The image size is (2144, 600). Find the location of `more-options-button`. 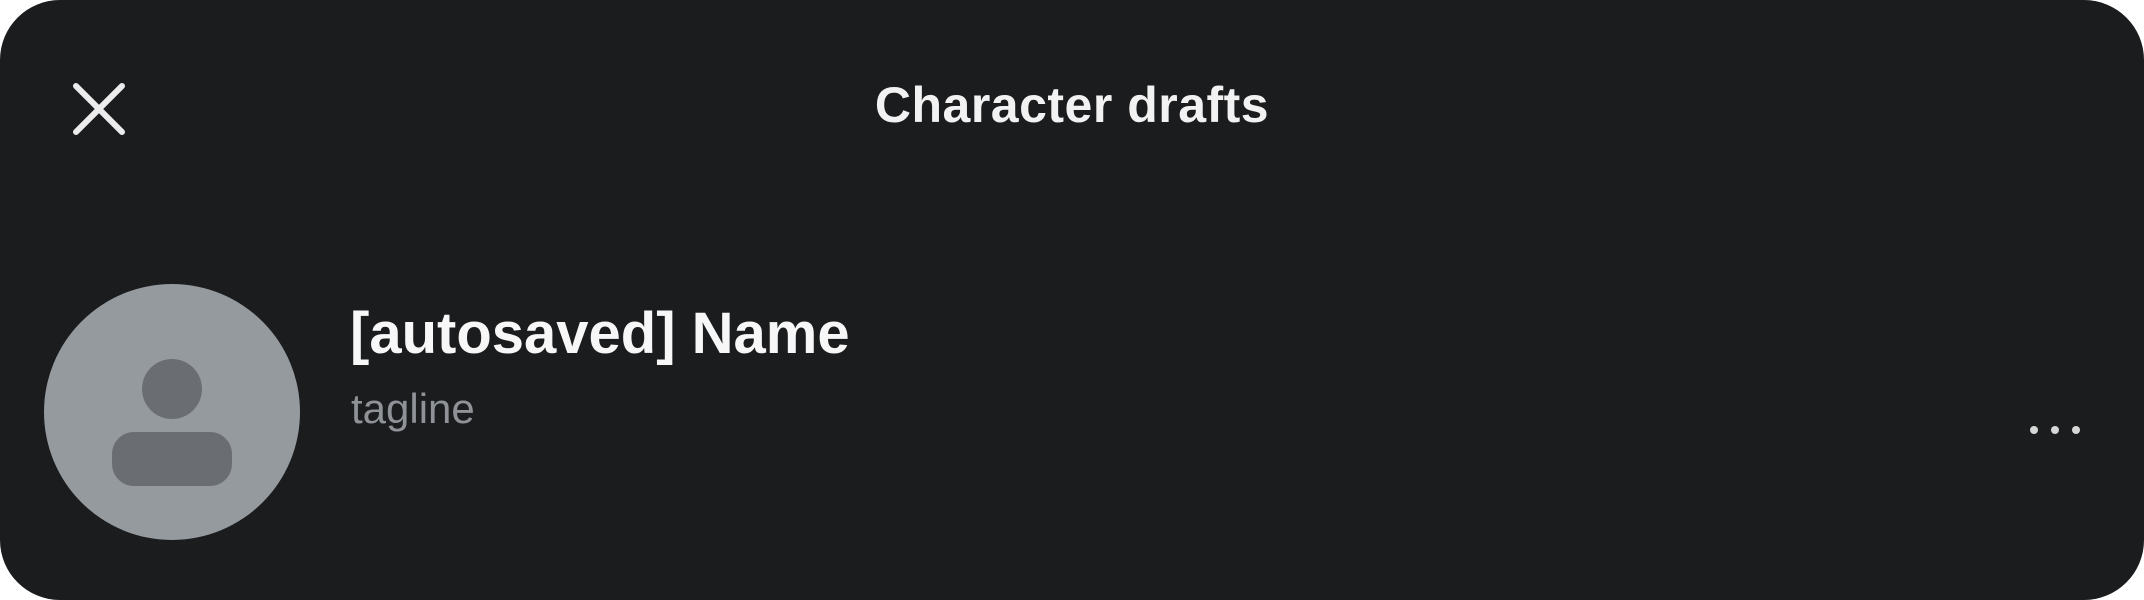

more-options-button is located at coordinates (2055, 430).